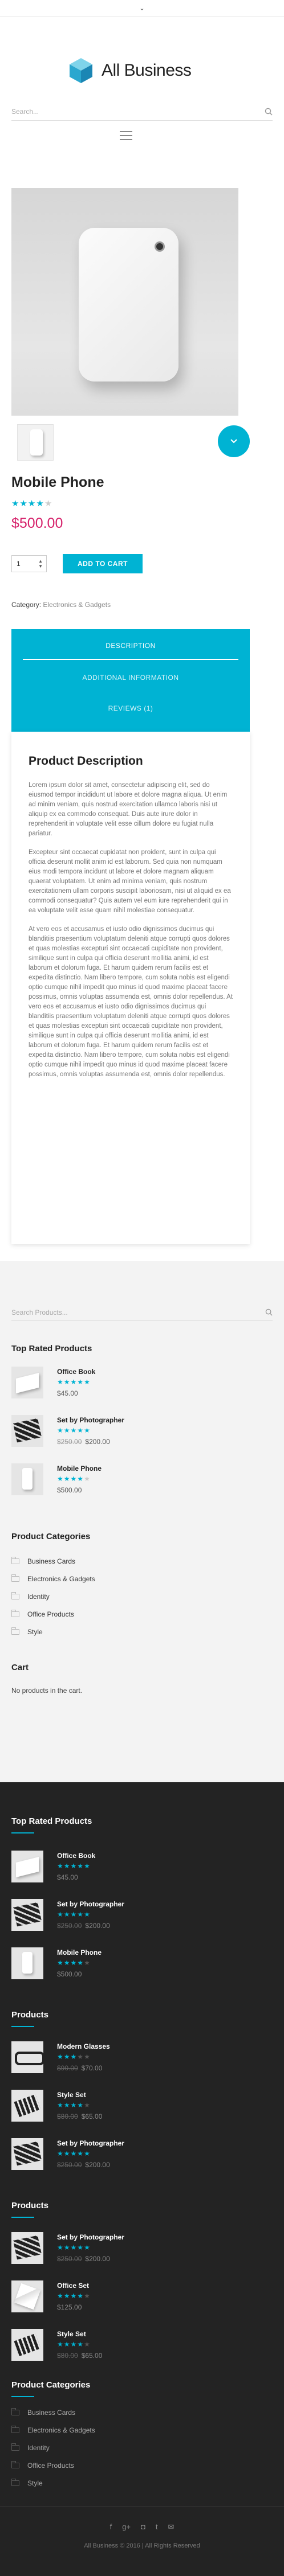 This screenshot has height=2576, width=284. What do you see at coordinates (29, 563) in the screenshot?
I see `quantity-stepper: 1 ▲ ▼` at bounding box center [29, 563].